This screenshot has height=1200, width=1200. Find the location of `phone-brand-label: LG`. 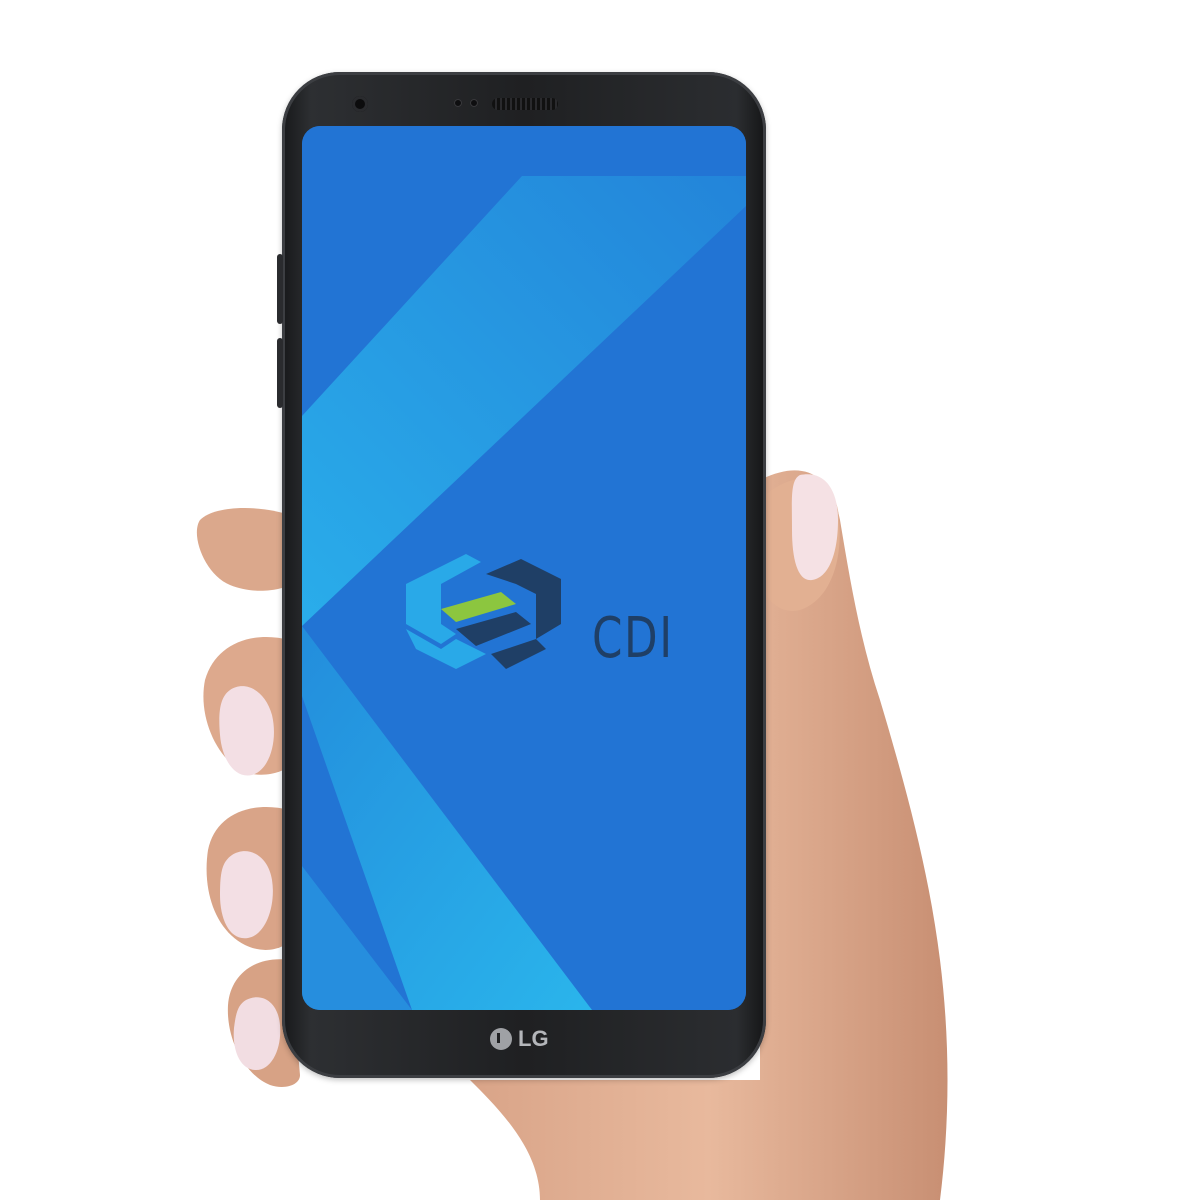

phone-brand-label: LG is located at coordinates (533, 1038).